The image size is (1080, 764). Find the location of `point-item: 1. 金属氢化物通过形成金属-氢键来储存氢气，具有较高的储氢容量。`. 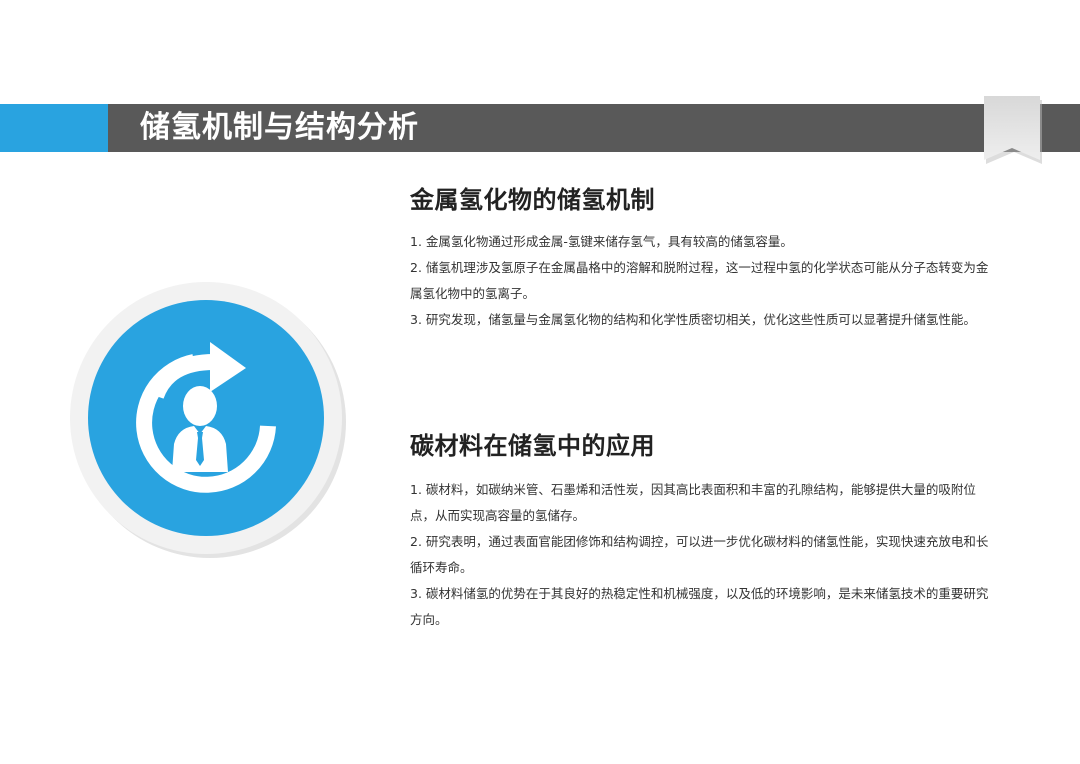

point-item: 1. 金属氢化物通过形成金属-氢键来储存氢气，具有较高的储氢容量。 is located at coordinates (601, 241).